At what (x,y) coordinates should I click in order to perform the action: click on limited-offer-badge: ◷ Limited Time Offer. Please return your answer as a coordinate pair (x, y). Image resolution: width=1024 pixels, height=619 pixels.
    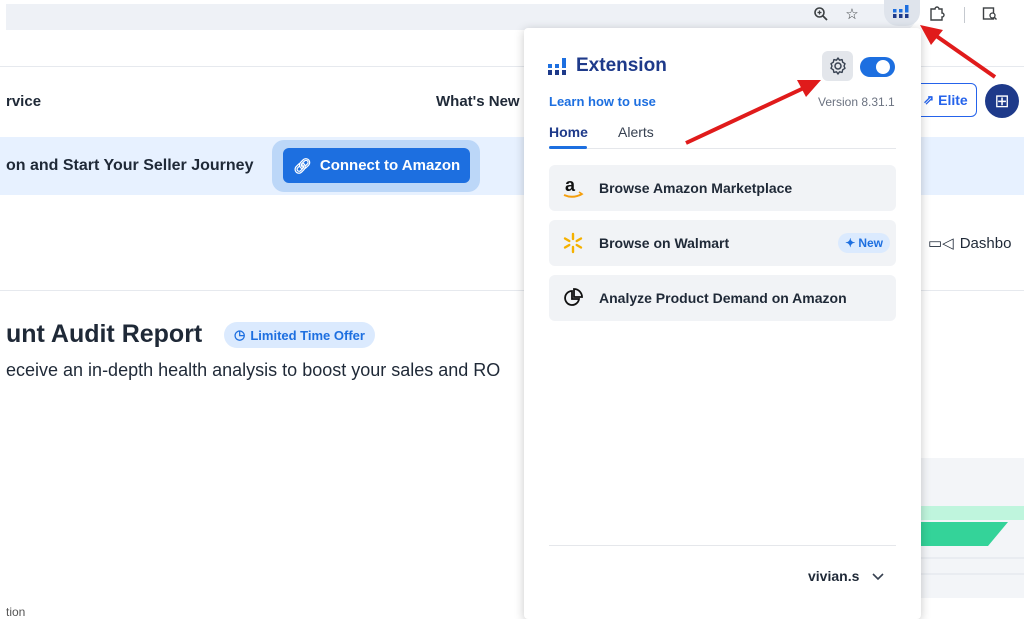
    Looking at the image, I should click on (299, 335).